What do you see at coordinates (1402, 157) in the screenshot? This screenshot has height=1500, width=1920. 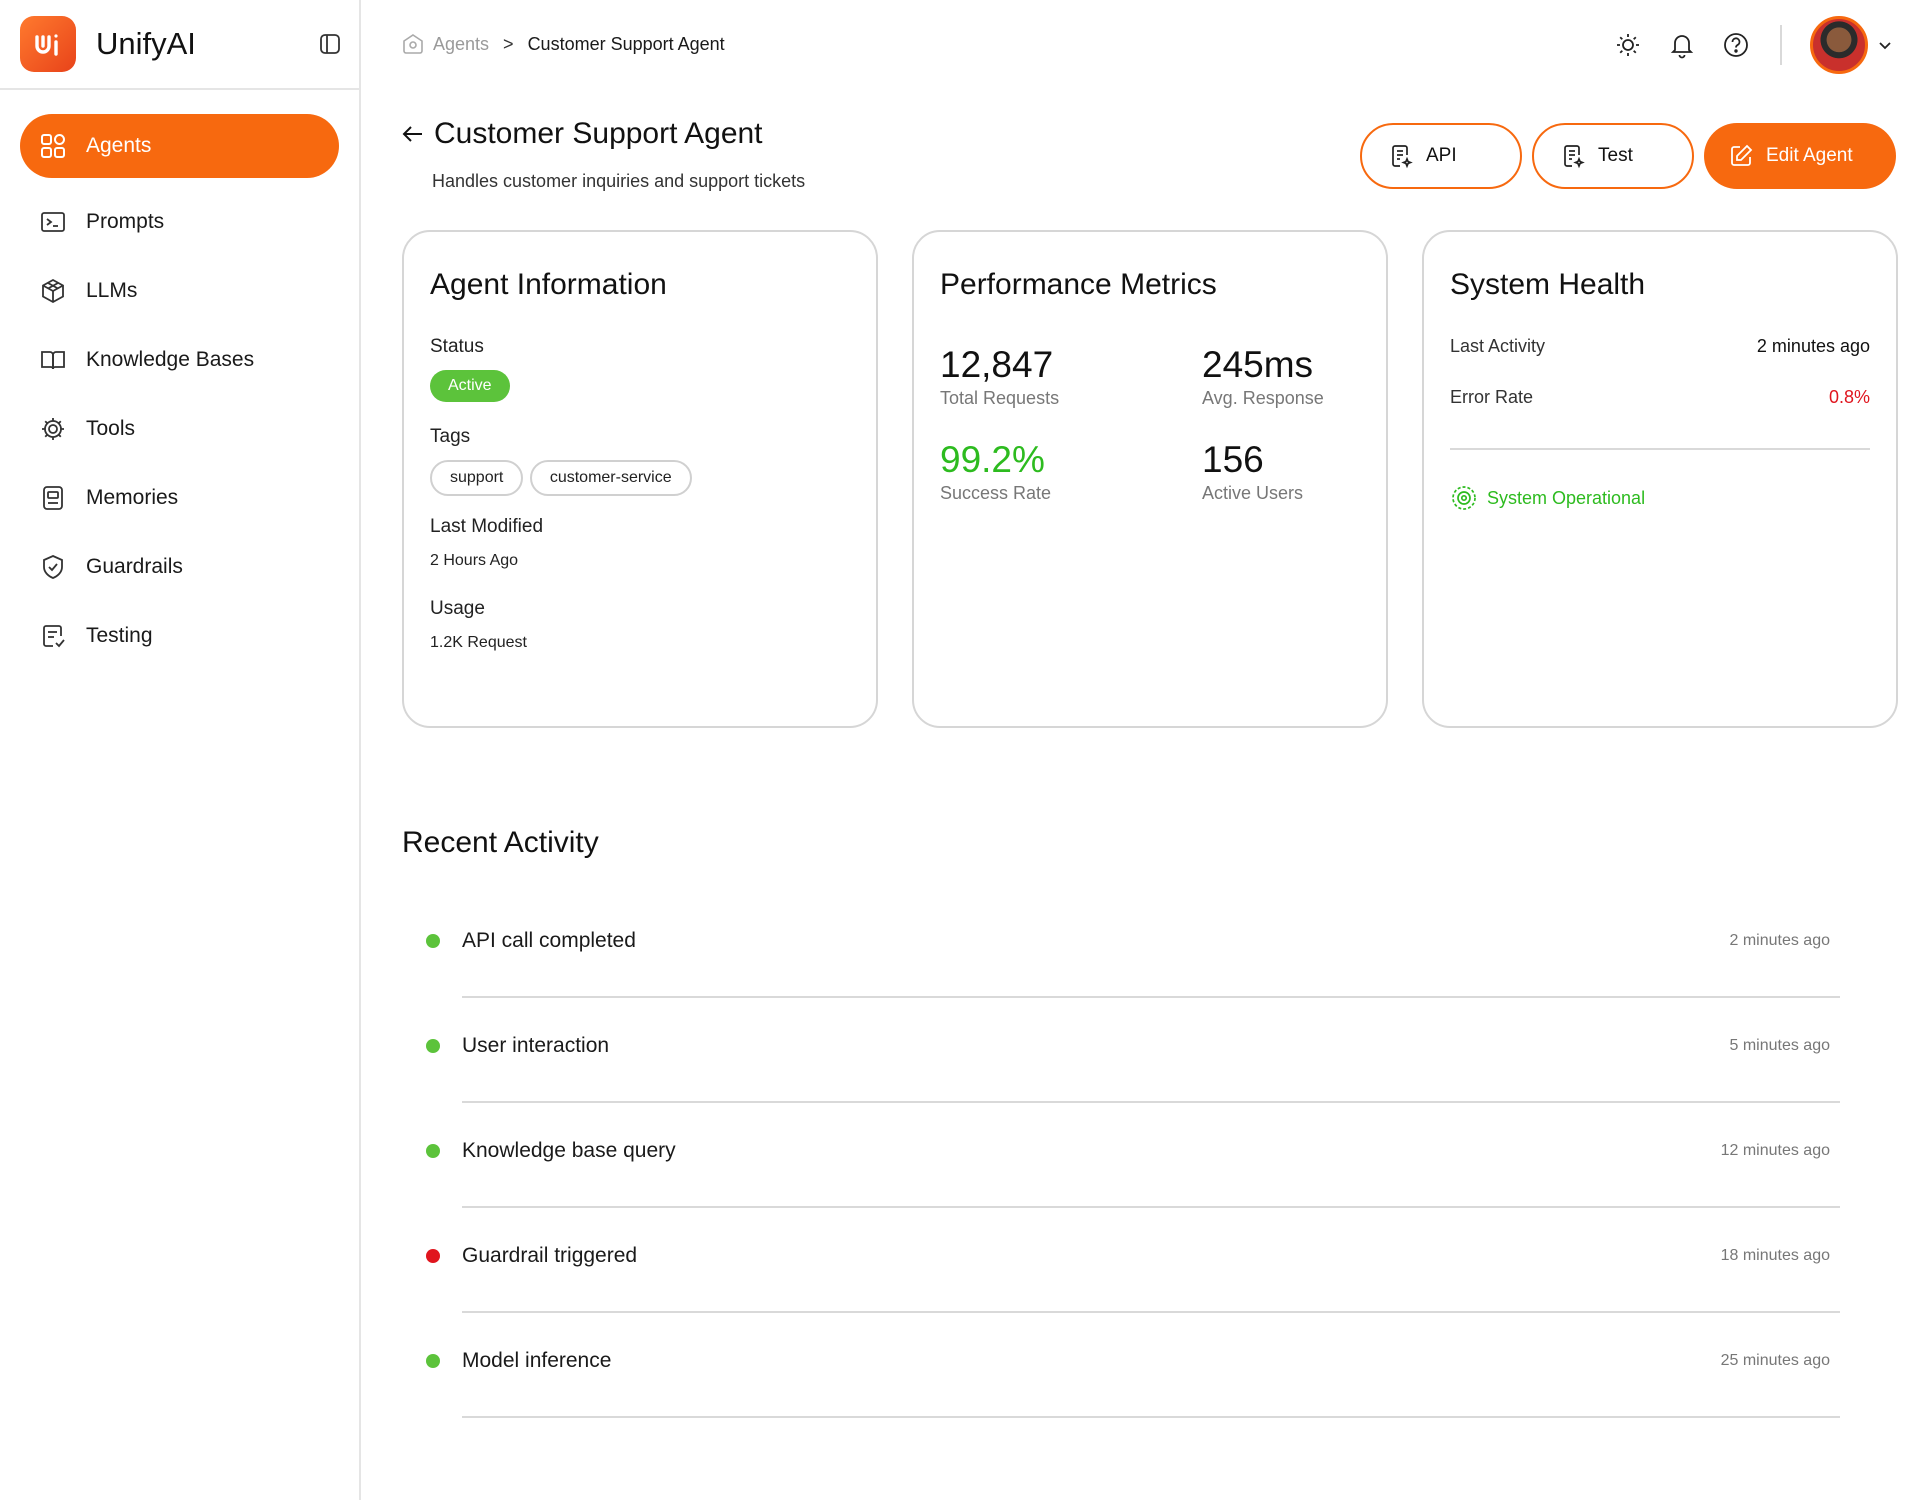 I see `document-sparkle-icon` at bounding box center [1402, 157].